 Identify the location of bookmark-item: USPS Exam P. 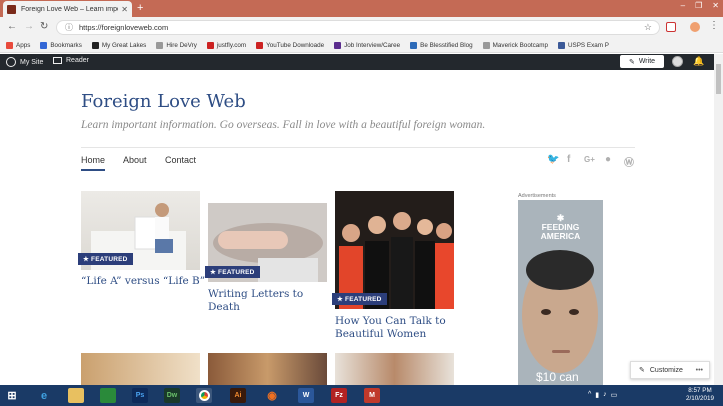
(583, 45).